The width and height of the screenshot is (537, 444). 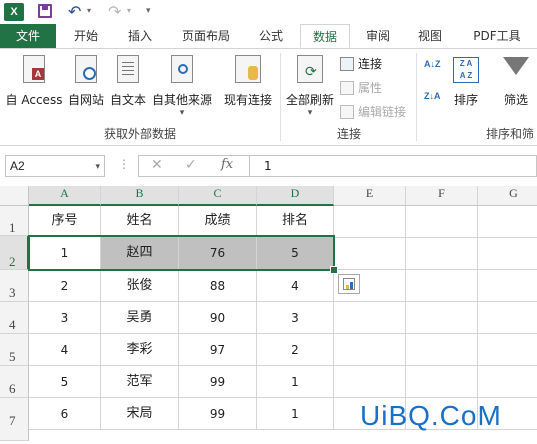 I want to click on cancel-icon: ✕, so click(x=157, y=165).